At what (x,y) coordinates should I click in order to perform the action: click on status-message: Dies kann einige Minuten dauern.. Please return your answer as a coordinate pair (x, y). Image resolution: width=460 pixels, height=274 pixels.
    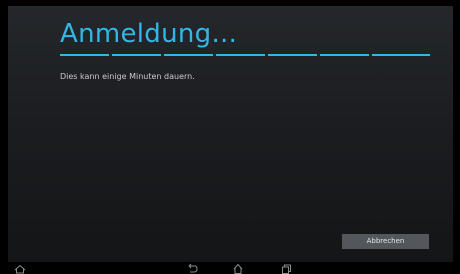
    Looking at the image, I should click on (127, 76).